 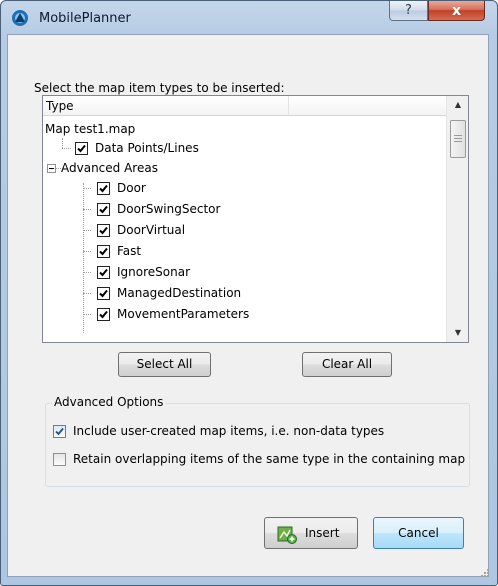 I want to click on tree-item-label: Fast, so click(x=129, y=251).